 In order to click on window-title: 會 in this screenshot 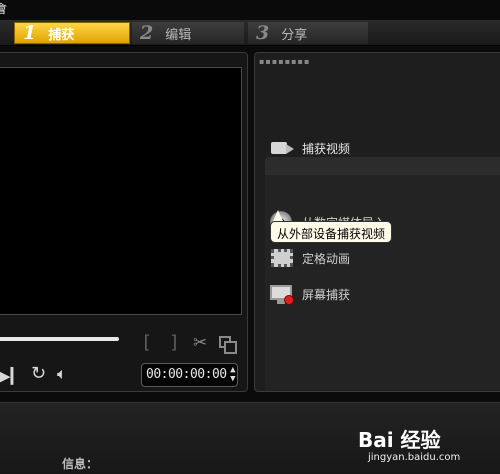, I will do `click(4, 9)`.